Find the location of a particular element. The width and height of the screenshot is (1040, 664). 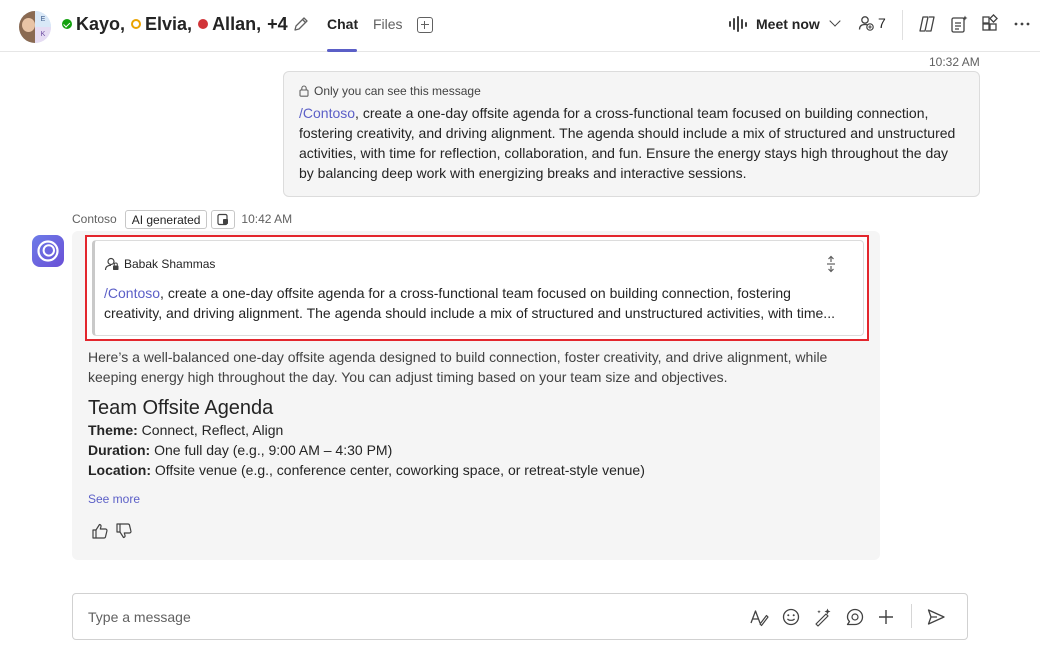

add-tab-icon is located at coordinates (425, 25).